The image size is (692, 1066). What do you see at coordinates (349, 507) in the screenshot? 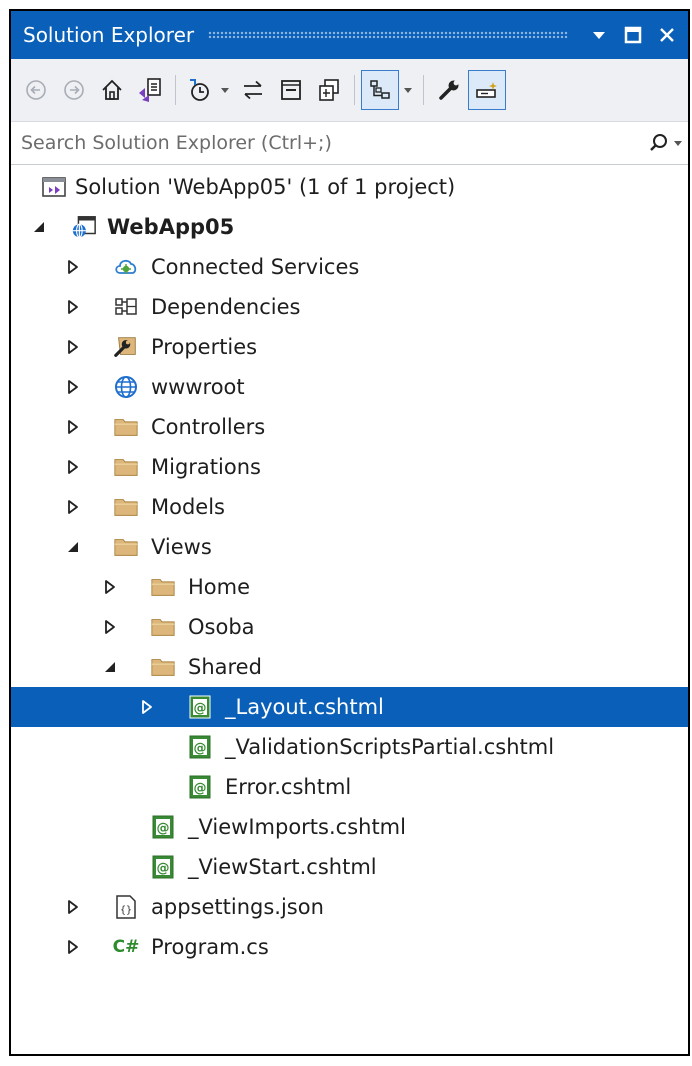
I see `tree-item: Models` at bounding box center [349, 507].